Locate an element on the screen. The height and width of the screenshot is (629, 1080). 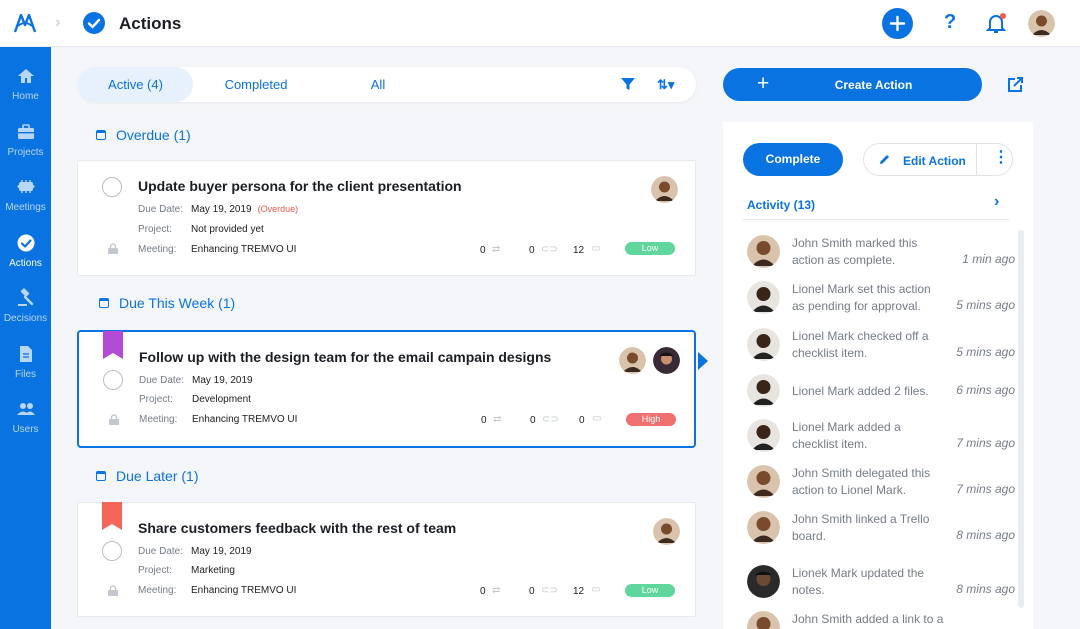
sidebar-item-label: Files is located at coordinates (25, 374).